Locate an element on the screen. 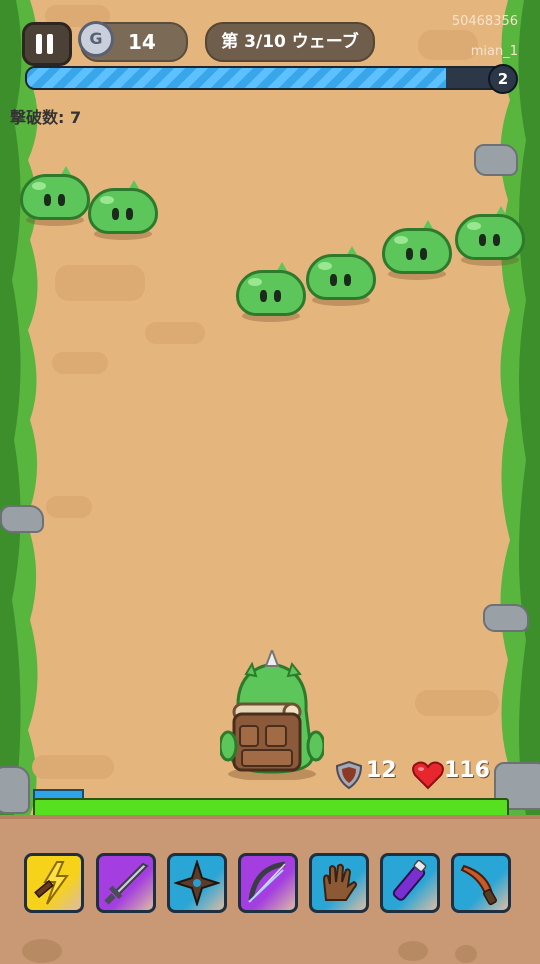 Image resolution: width=540 pixels, height=964 pixels. lightning-dagger-icon is located at coordinates (51, 883).